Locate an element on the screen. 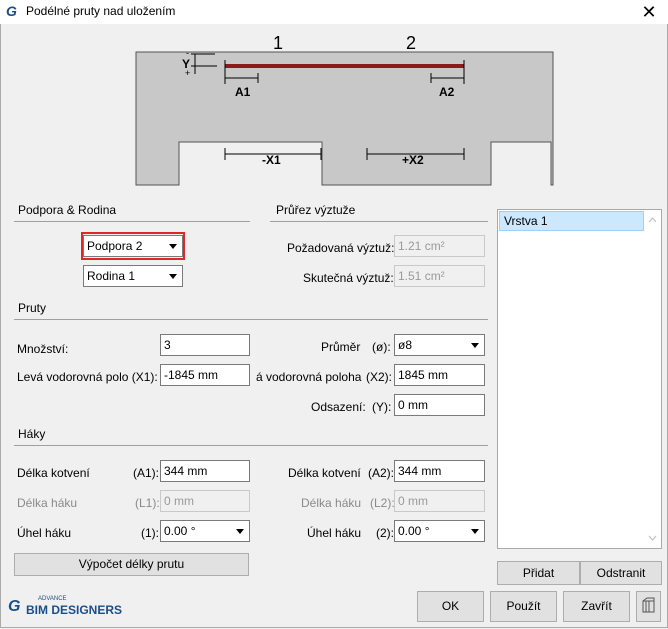  anchor-length-1-symbol: (A1): is located at coordinates (146, 473).